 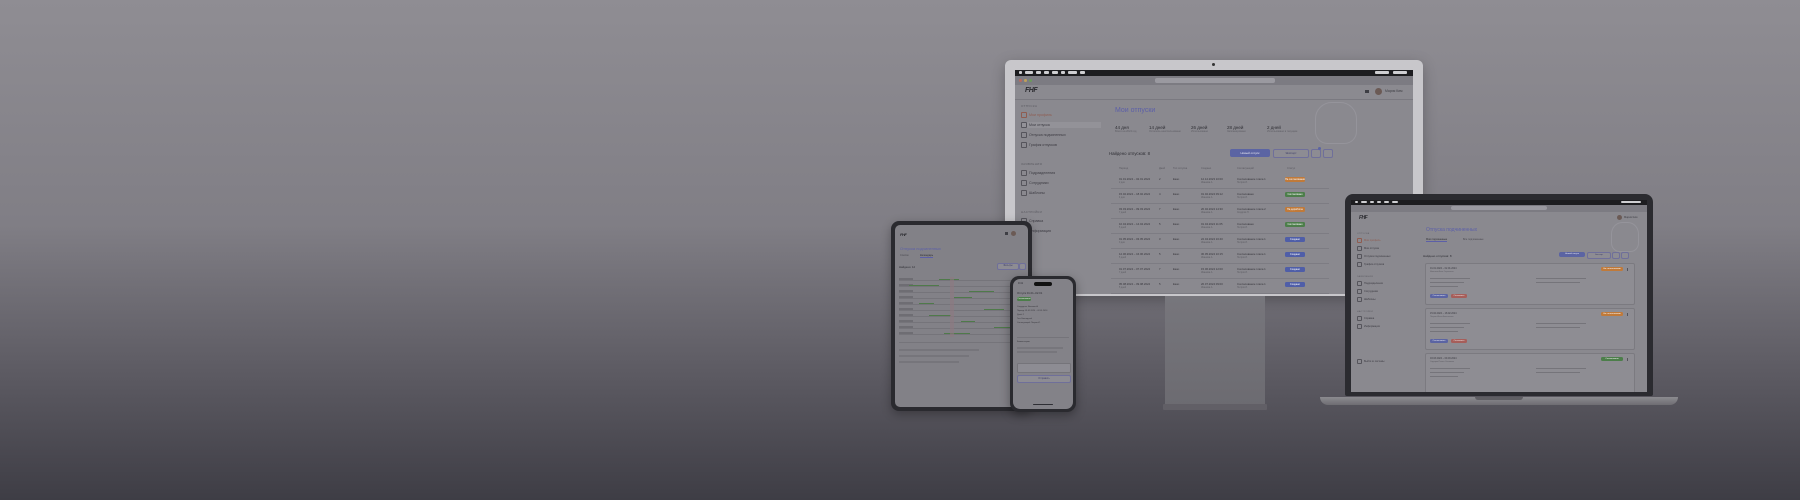 What do you see at coordinates (1043, 404) in the screenshot?
I see `home-indicator` at bounding box center [1043, 404].